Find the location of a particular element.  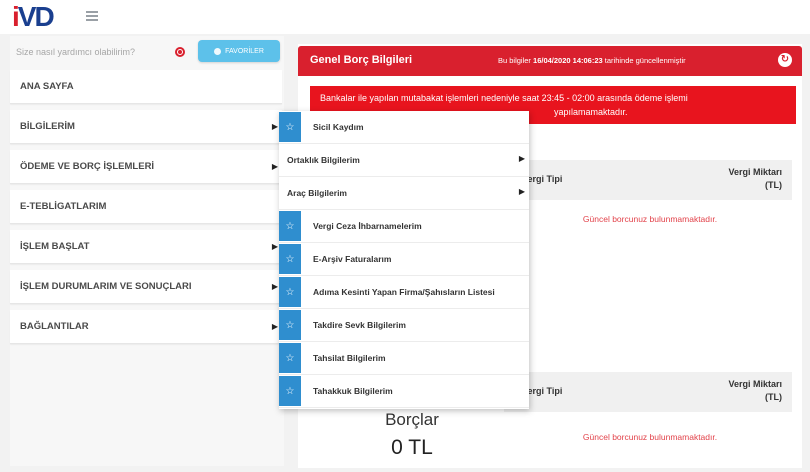

search-bar: FAVORİLER is located at coordinates (147, 53).